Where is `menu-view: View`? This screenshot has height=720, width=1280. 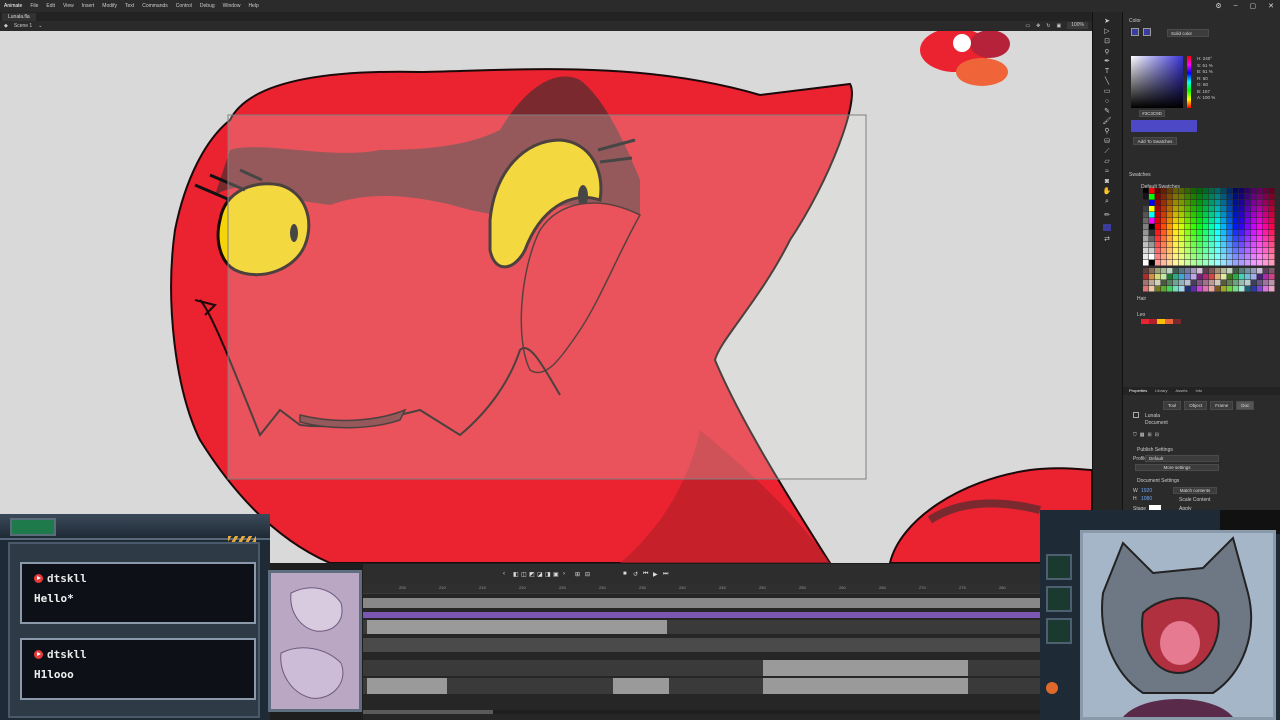
menu-view: View is located at coordinates (68, 6).